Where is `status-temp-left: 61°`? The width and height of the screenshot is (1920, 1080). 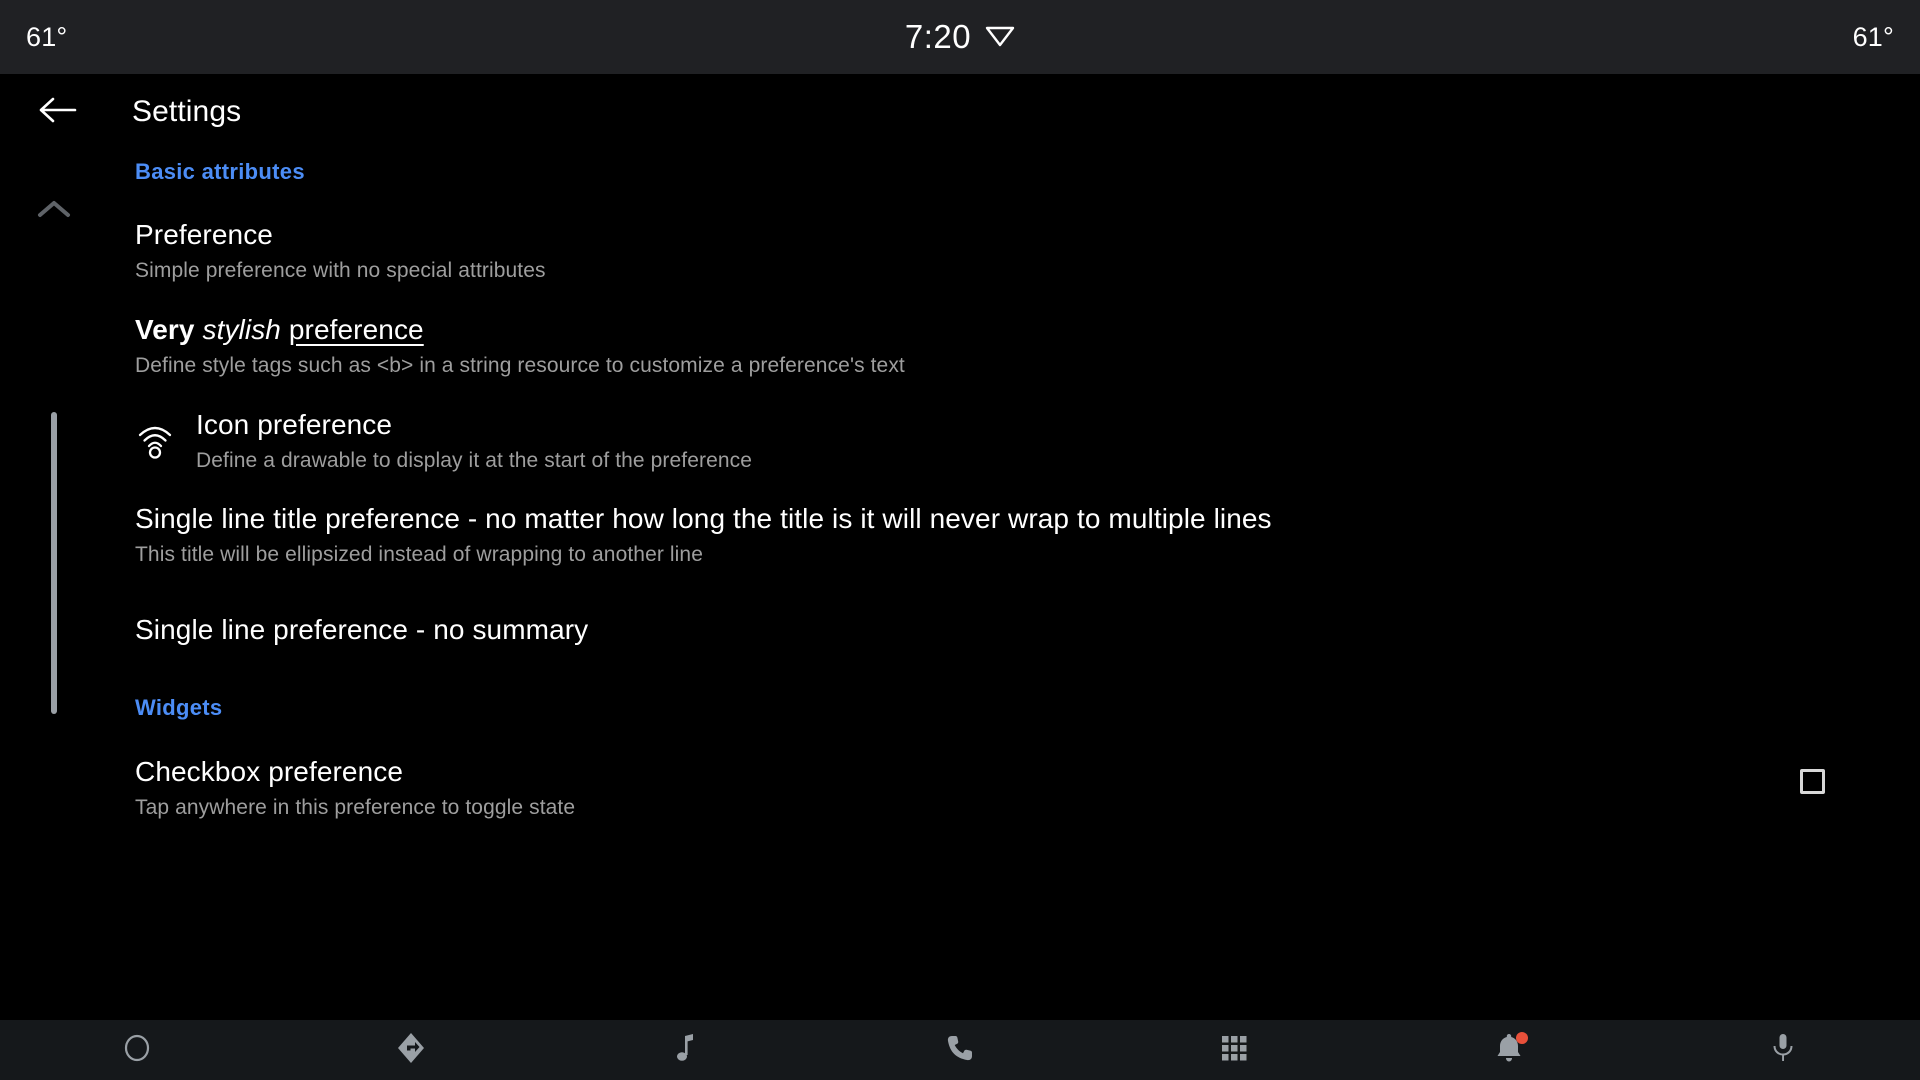
status-temp-left: 61° is located at coordinates (47, 36).